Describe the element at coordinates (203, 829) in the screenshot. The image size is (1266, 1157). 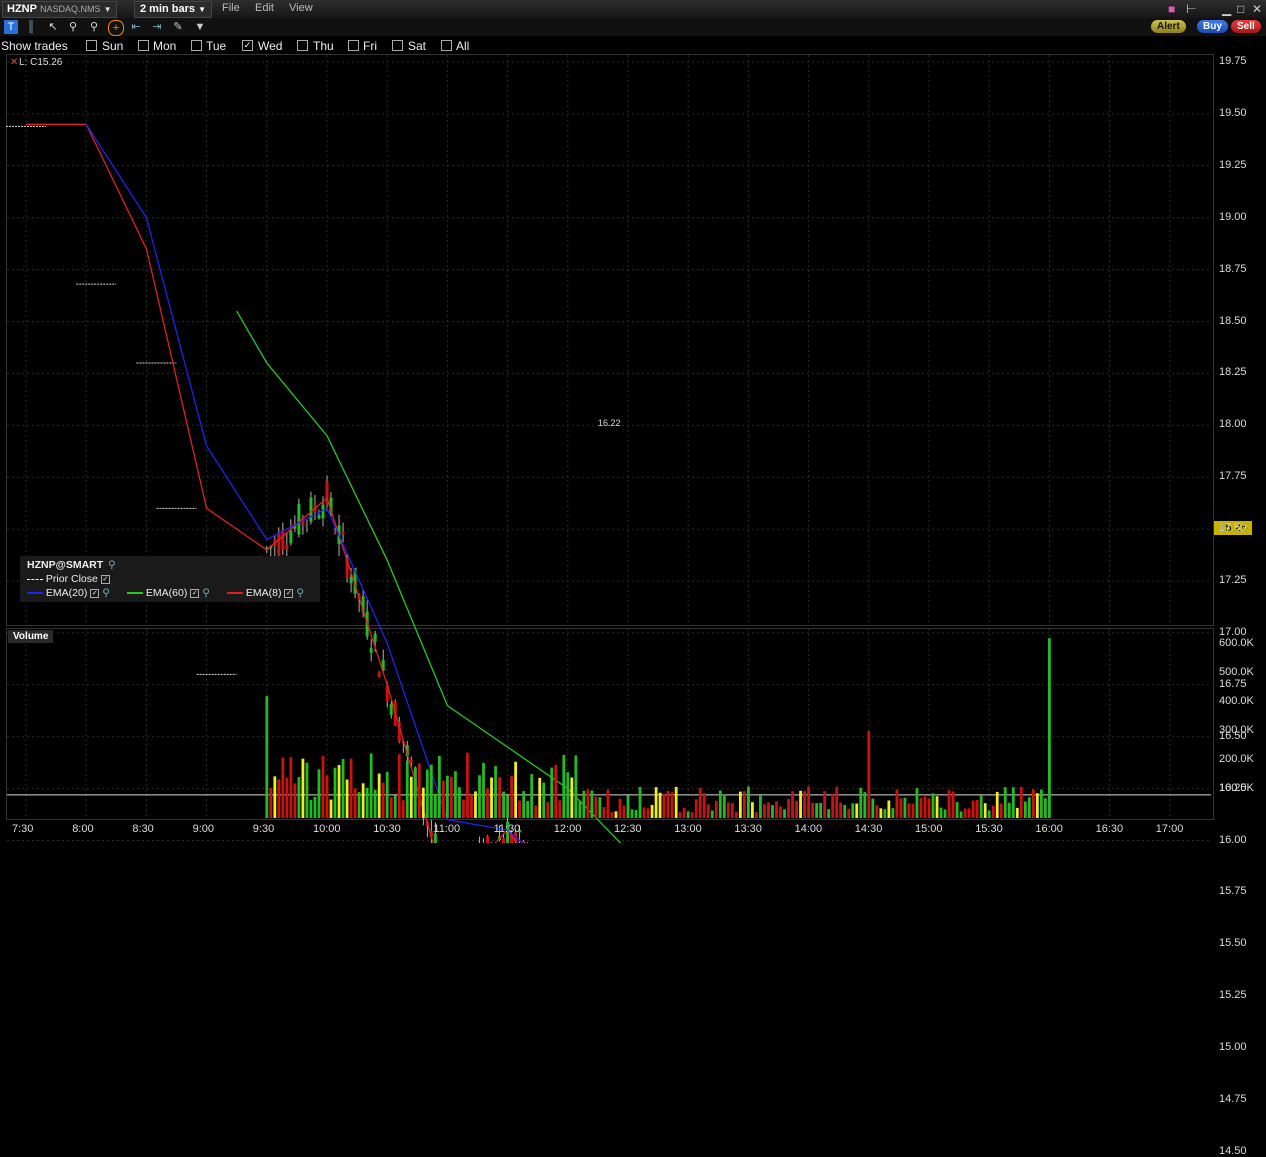
I see `time-axis-label: 9:00` at that location.